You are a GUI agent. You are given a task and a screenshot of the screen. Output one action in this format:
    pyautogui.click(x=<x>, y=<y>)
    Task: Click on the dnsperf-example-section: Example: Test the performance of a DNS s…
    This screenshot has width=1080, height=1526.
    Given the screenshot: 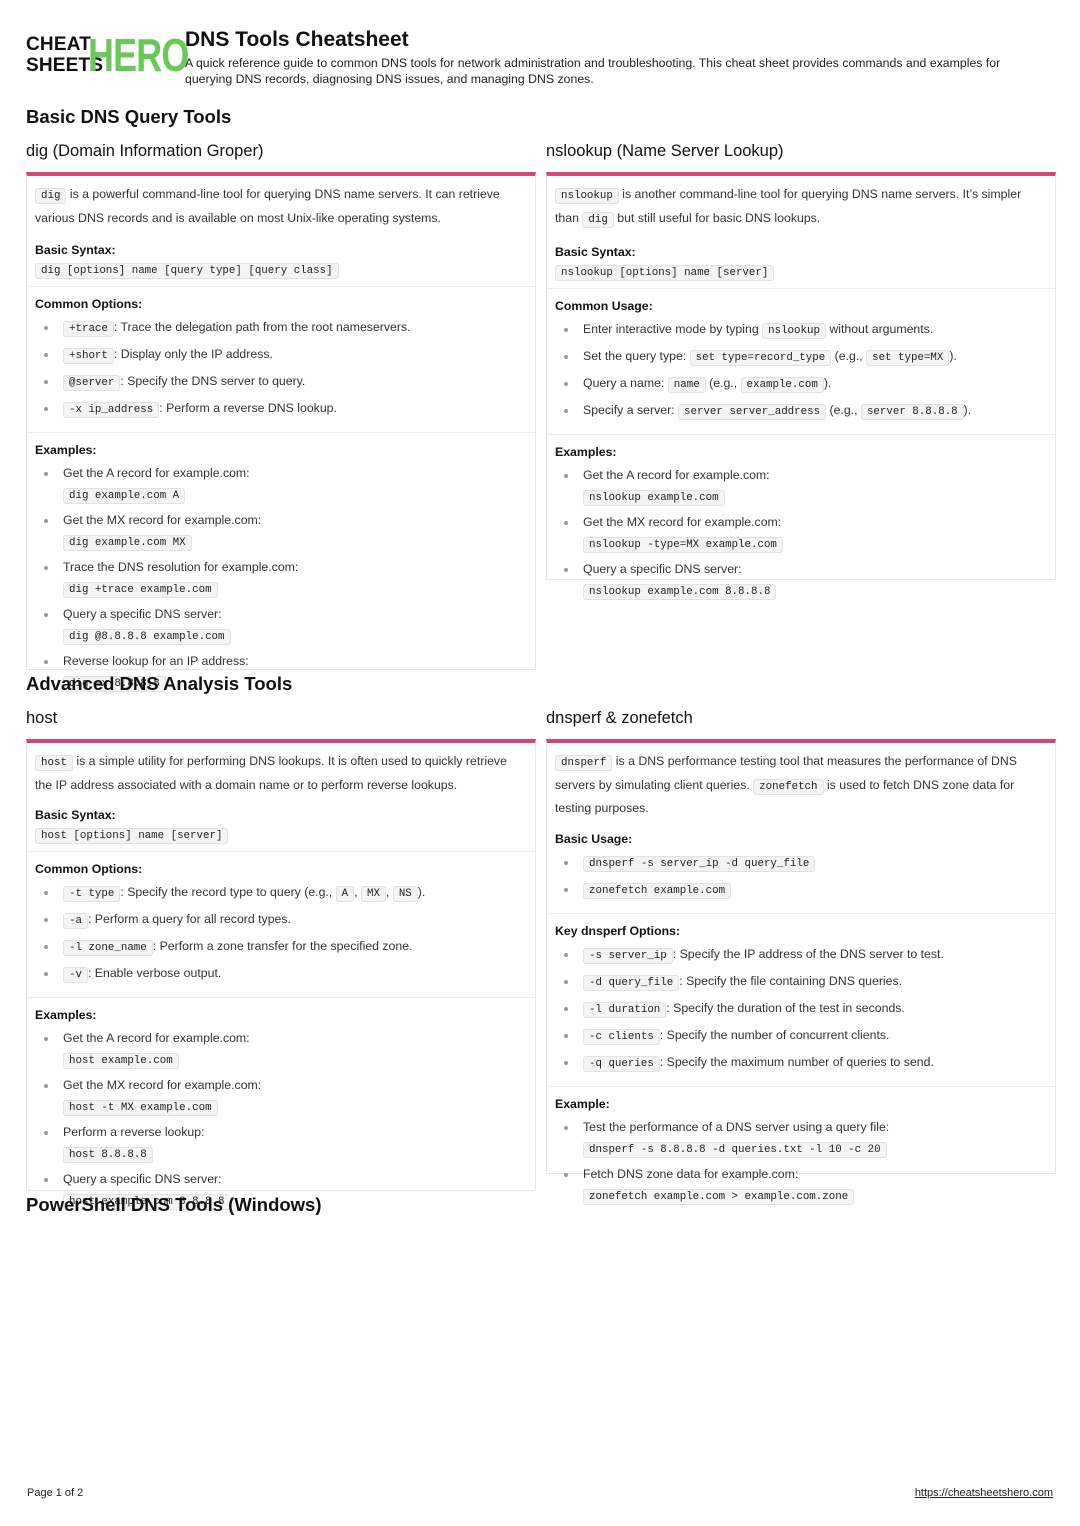 What is the action you would take?
    pyautogui.click(x=801, y=1152)
    